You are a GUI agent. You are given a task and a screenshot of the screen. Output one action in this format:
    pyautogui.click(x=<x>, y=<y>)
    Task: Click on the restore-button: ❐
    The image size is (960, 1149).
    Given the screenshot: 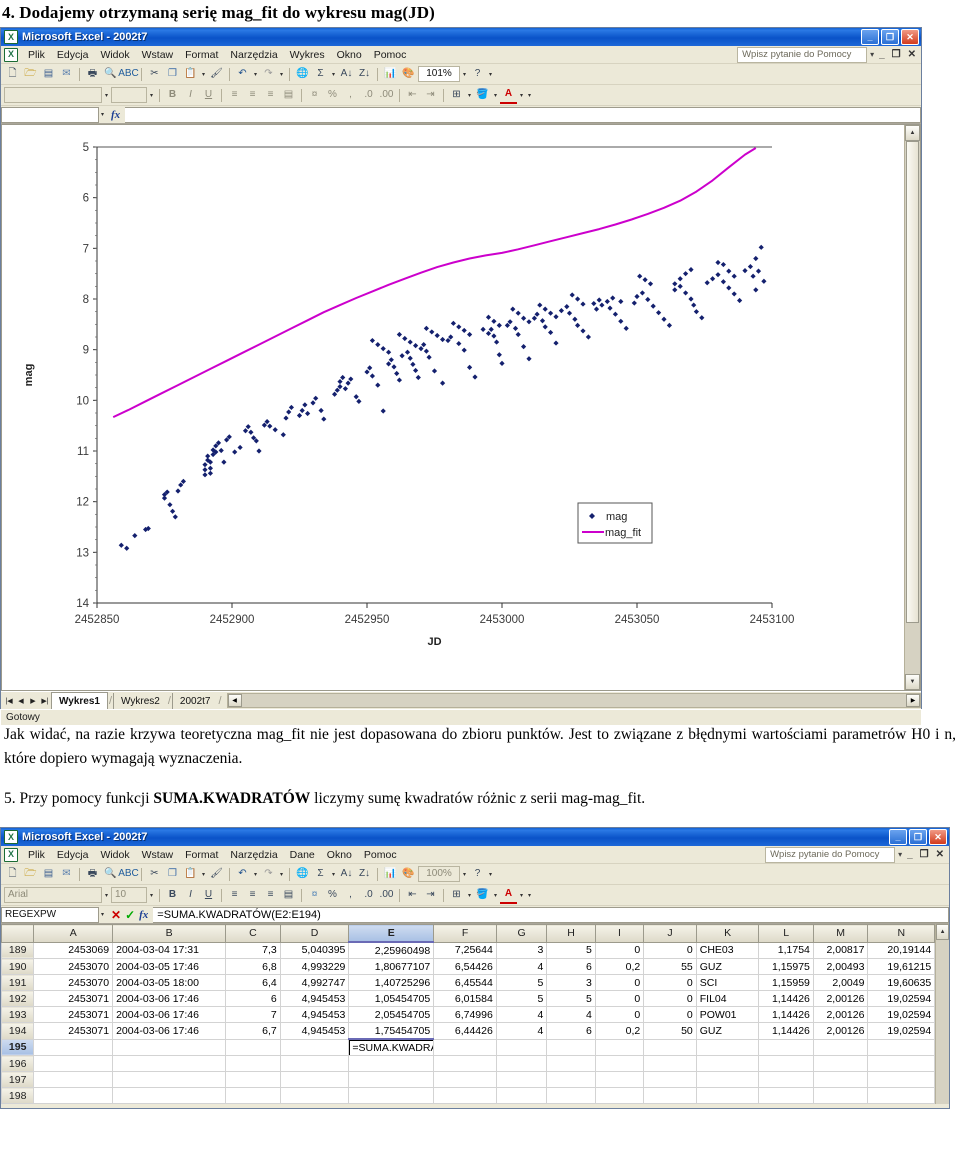 What is the action you would take?
    pyautogui.click(x=918, y=837)
    